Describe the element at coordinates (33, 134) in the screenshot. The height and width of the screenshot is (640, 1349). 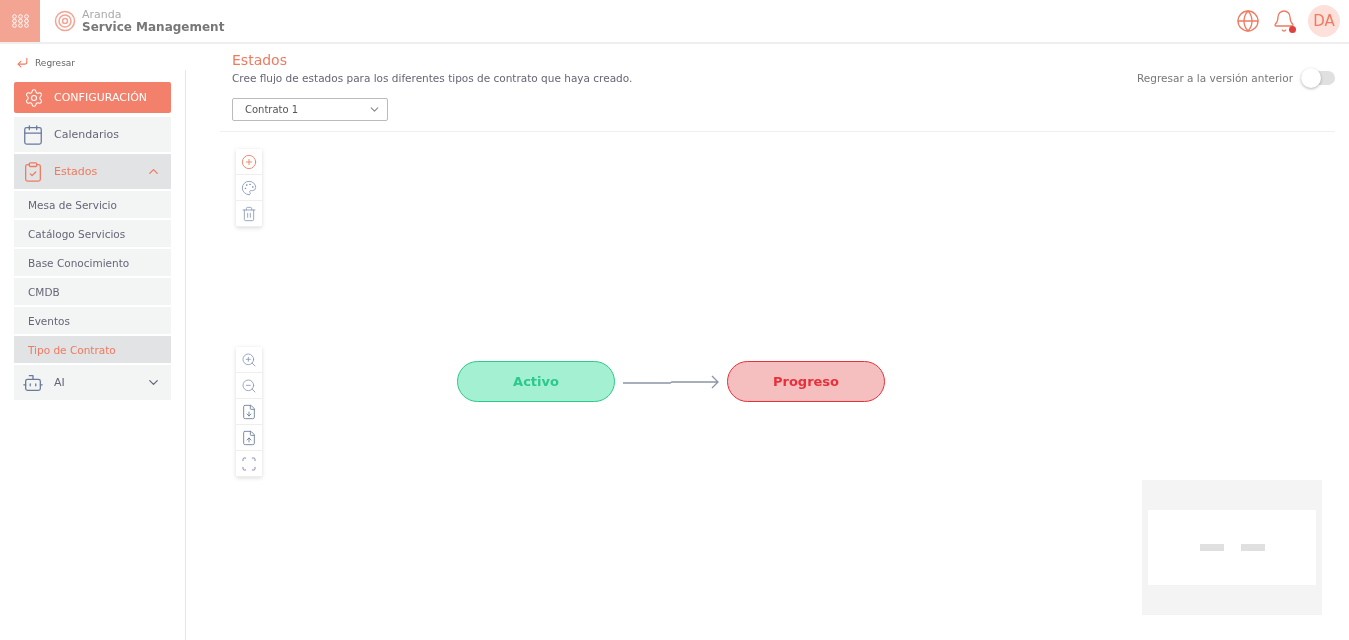
I see `calendar-icon` at that location.